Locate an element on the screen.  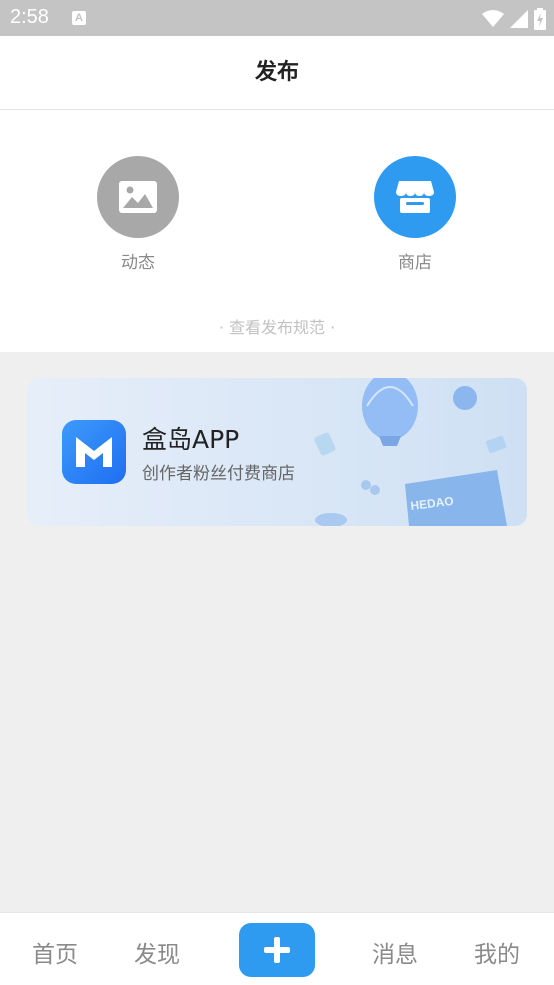
publish-dynamic-button: 动态 is located at coordinates (138, 214).